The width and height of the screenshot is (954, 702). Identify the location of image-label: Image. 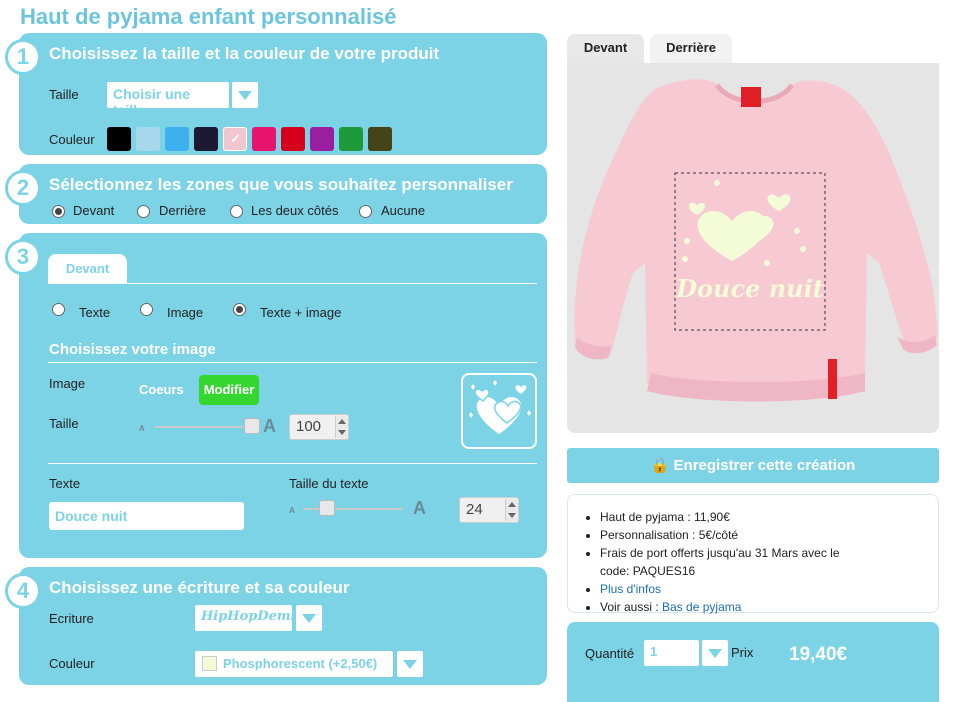
(67, 383).